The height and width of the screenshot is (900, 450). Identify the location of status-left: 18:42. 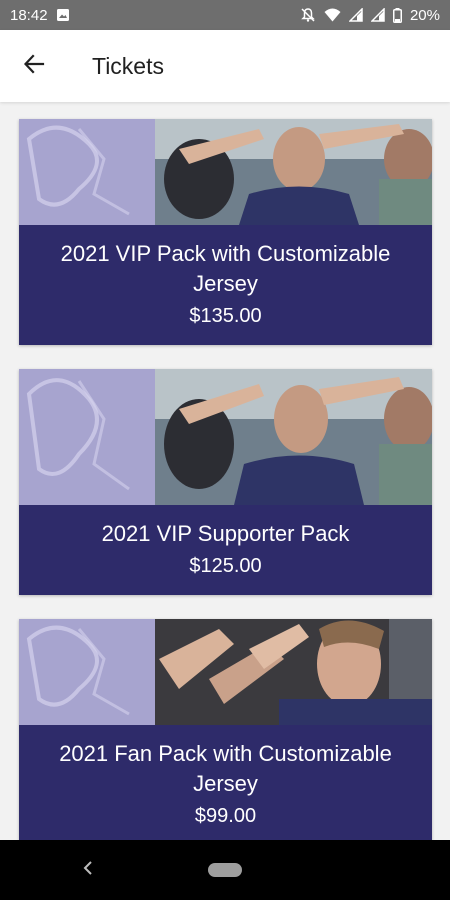
(40, 15).